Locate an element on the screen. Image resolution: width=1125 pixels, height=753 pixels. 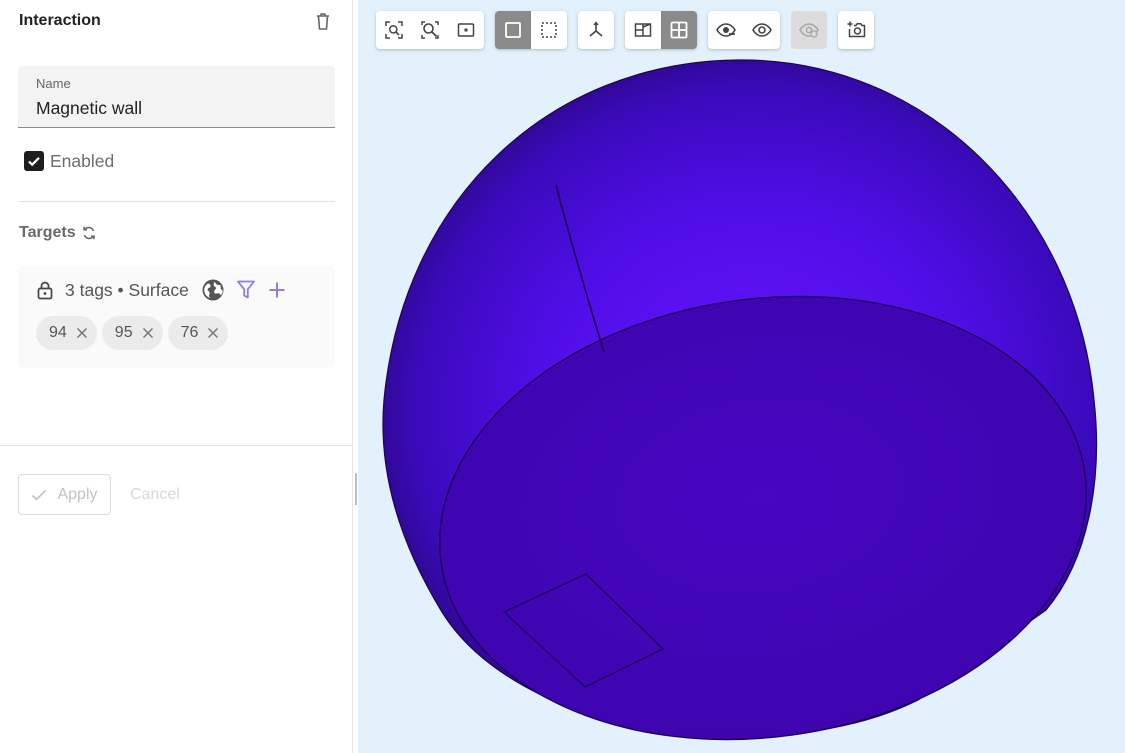
panel-title: Interaction is located at coordinates (60, 20).